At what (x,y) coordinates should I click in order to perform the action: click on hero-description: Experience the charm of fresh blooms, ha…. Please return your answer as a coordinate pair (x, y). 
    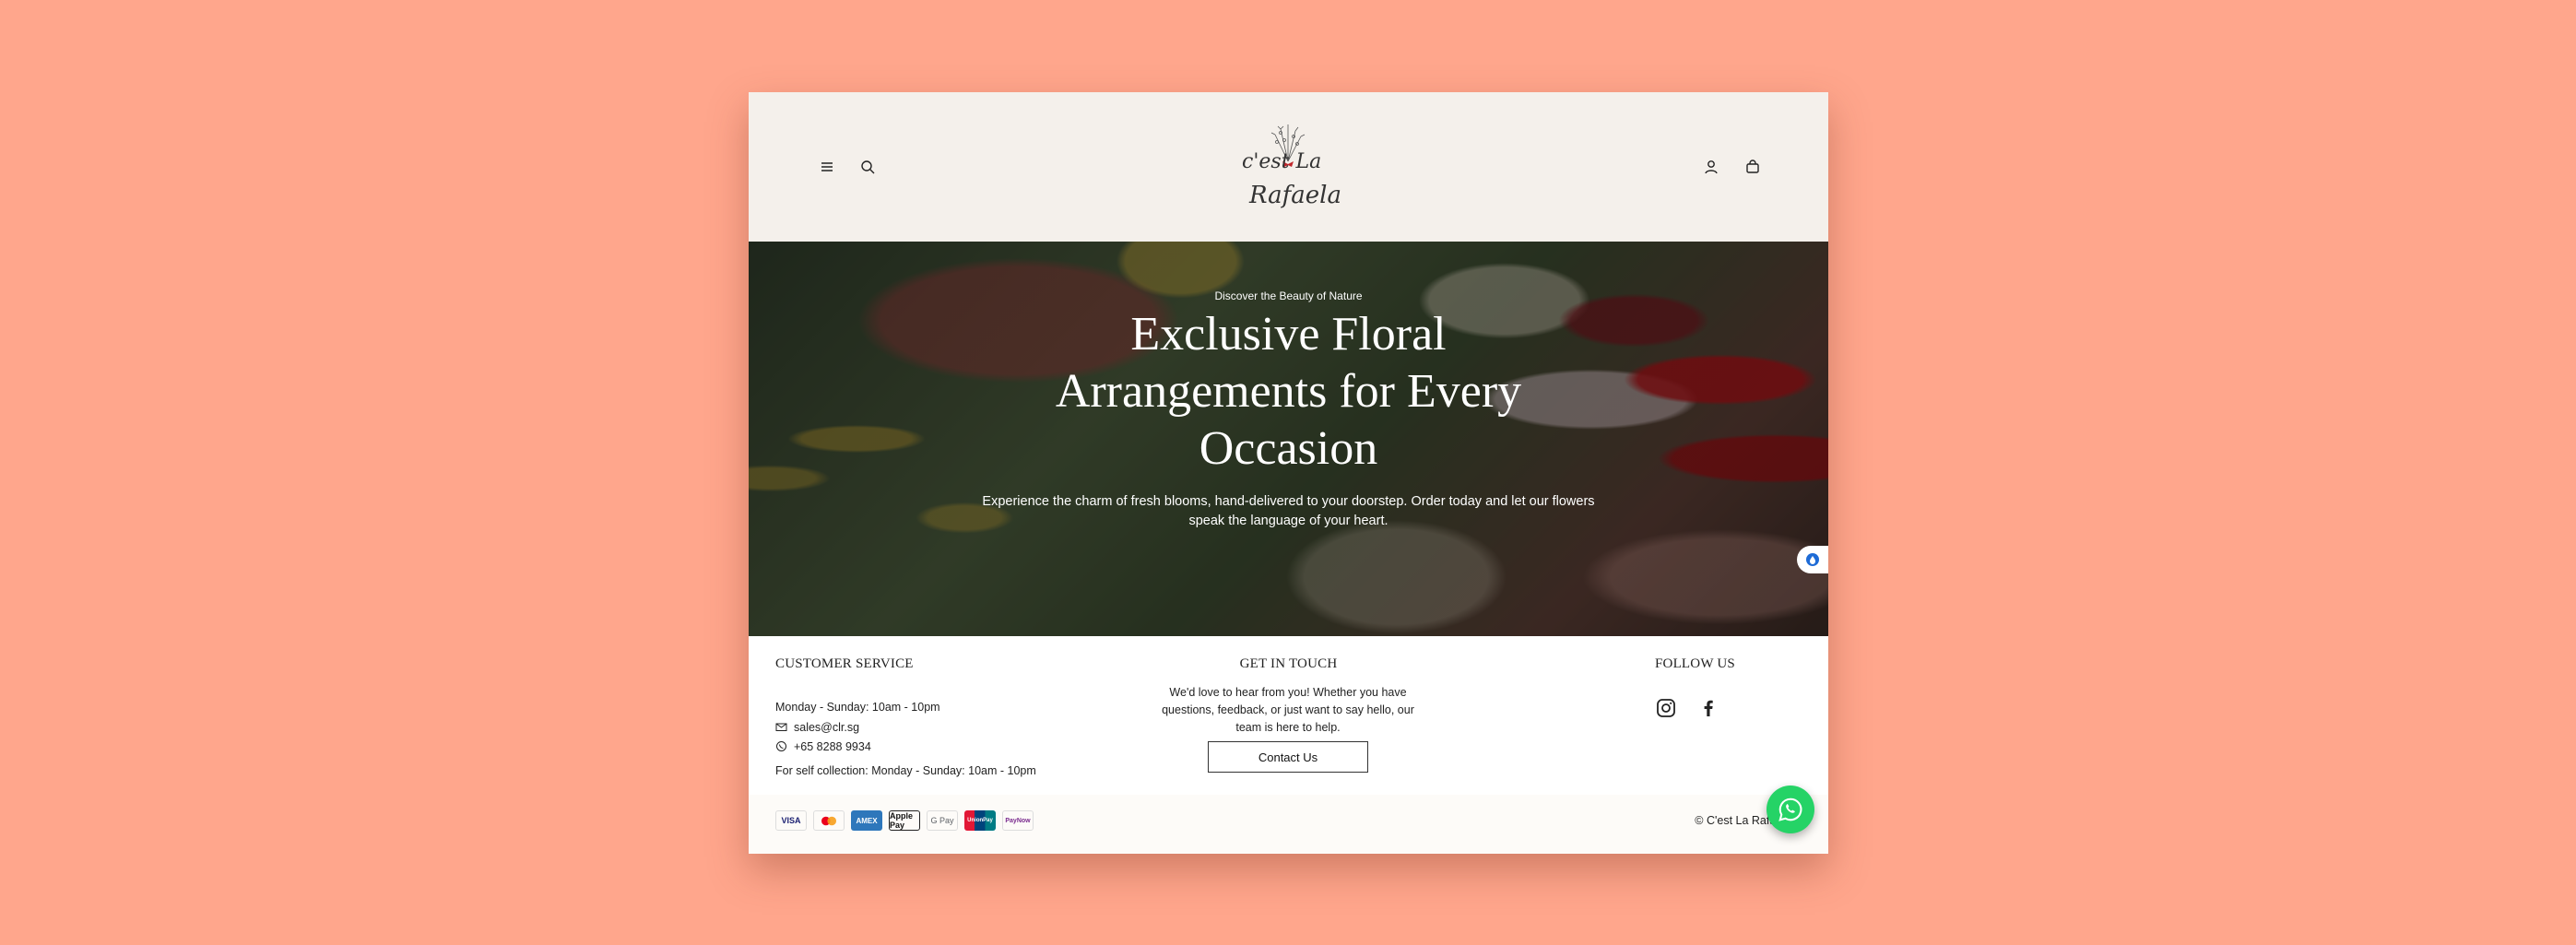
    Looking at the image, I should click on (1288, 511).